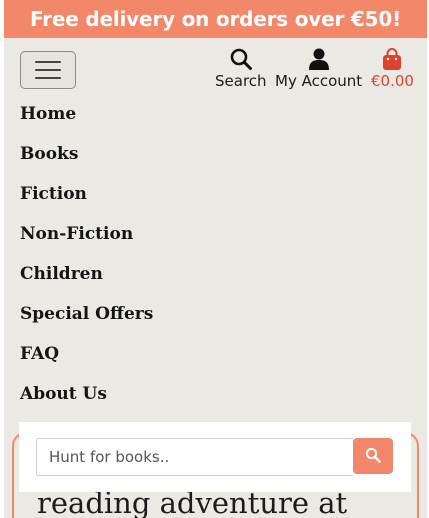 The image size is (429, 518). Describe the element at coordinates (223, 120) in the screenshot. I see `nav-item-home: Home` at that location.